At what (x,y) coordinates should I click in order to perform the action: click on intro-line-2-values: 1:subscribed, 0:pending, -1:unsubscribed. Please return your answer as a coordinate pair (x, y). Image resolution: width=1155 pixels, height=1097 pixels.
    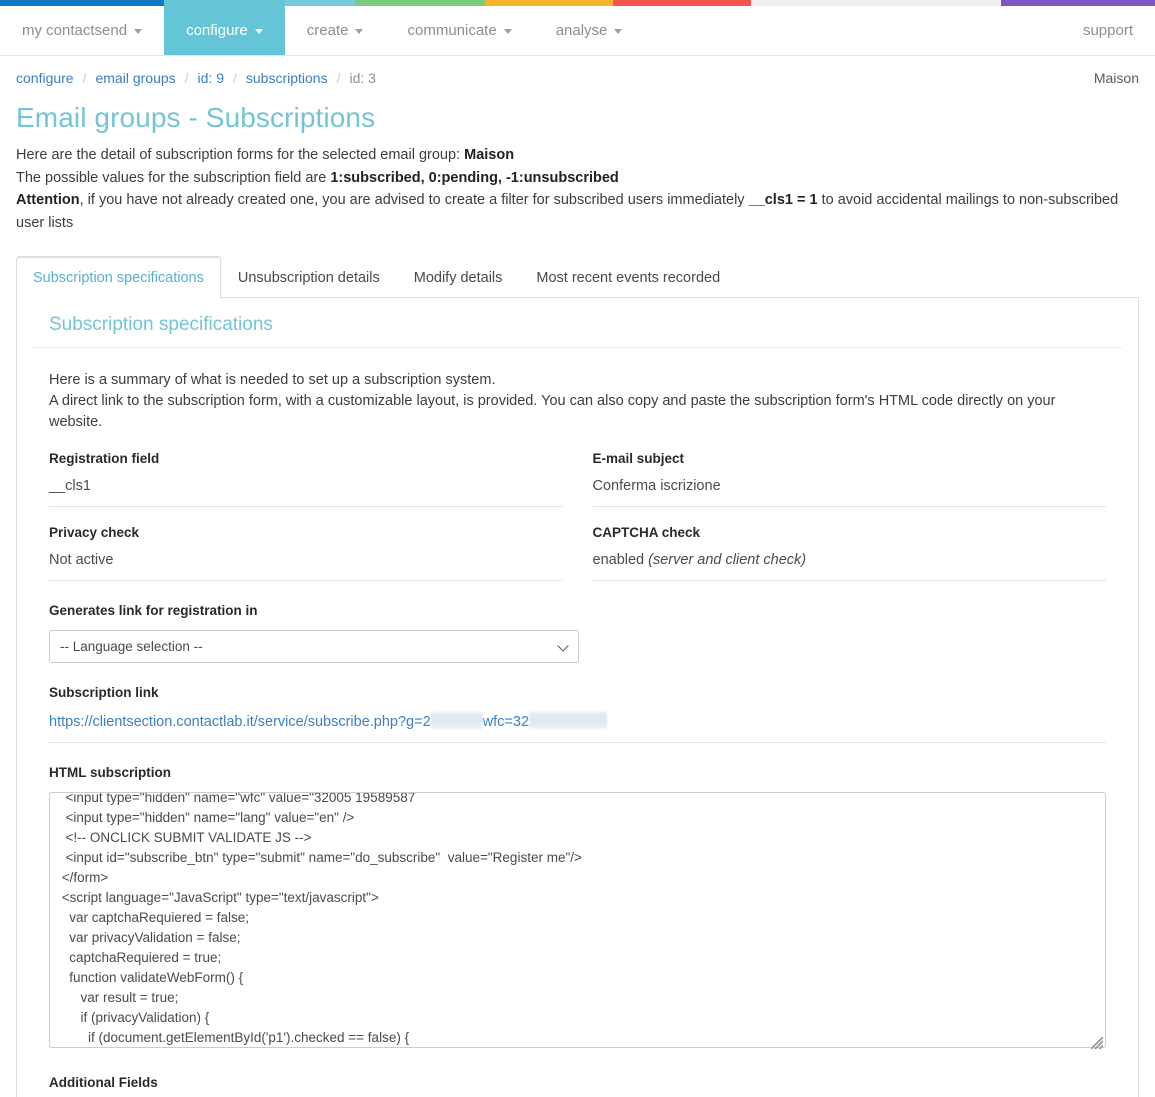
    Looking at the image, I should click on (474, 177).